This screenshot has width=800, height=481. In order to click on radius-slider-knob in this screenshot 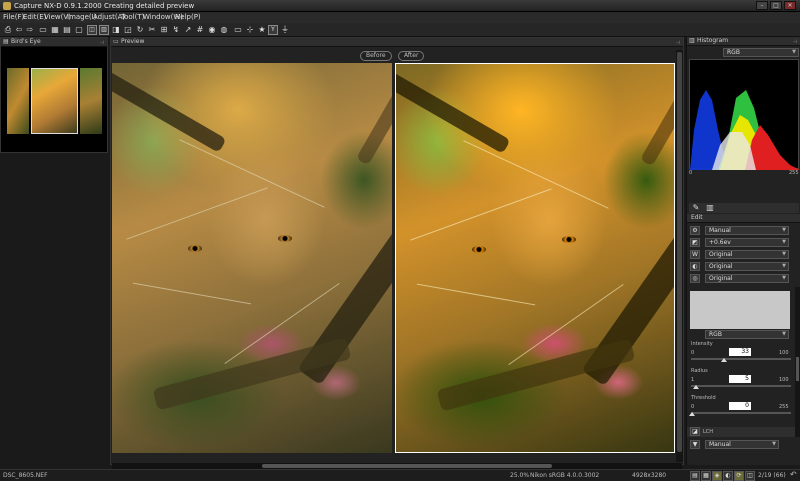, I will do `click(696, 387)`.